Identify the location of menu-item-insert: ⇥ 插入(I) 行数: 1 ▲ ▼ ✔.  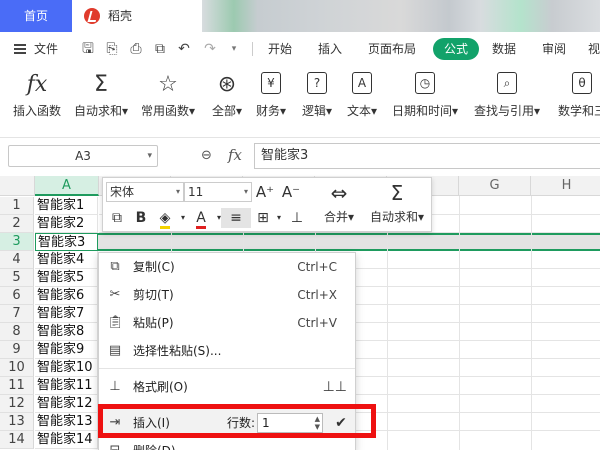
(227, 423).